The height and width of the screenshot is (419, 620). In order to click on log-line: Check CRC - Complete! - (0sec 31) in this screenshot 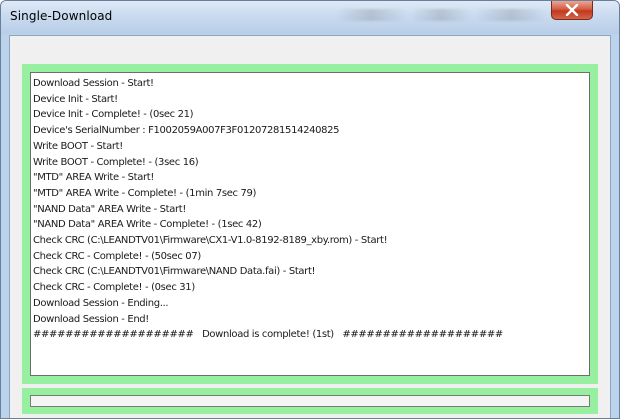, I will do `click(114, 288)`.